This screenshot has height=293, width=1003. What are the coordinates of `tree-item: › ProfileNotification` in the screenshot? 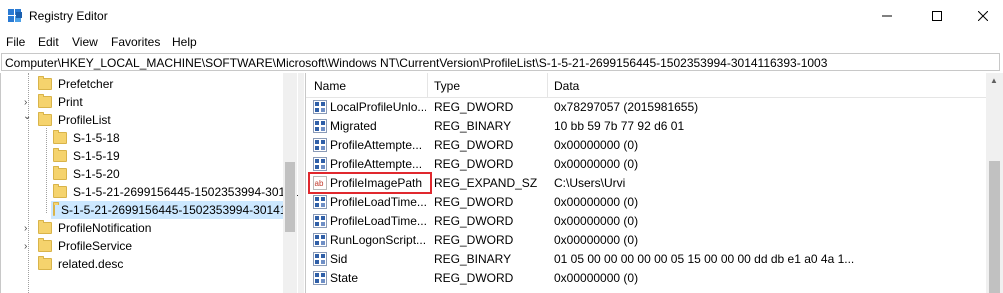 It's located at (88, 228).